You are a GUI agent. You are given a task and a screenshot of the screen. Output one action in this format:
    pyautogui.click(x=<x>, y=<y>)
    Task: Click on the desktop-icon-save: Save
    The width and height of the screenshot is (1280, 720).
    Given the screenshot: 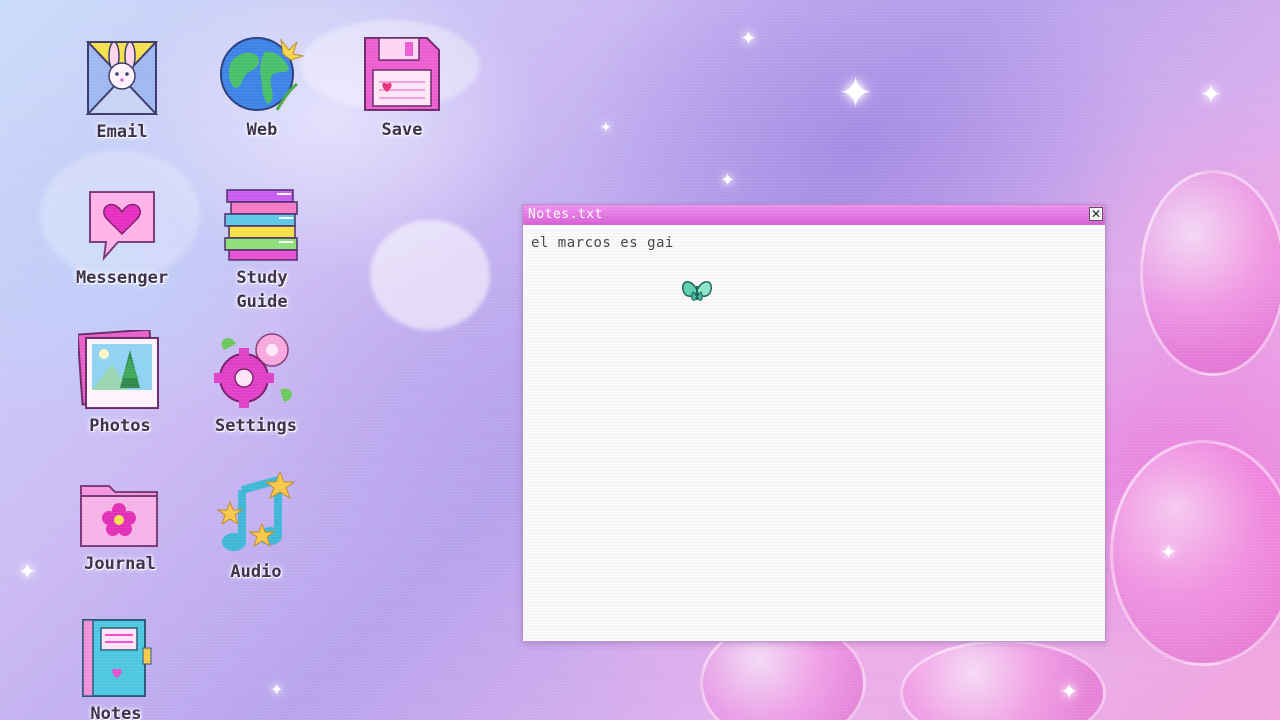 What is the action you would take?
    pyautogui.click(x=402, y=88)
    